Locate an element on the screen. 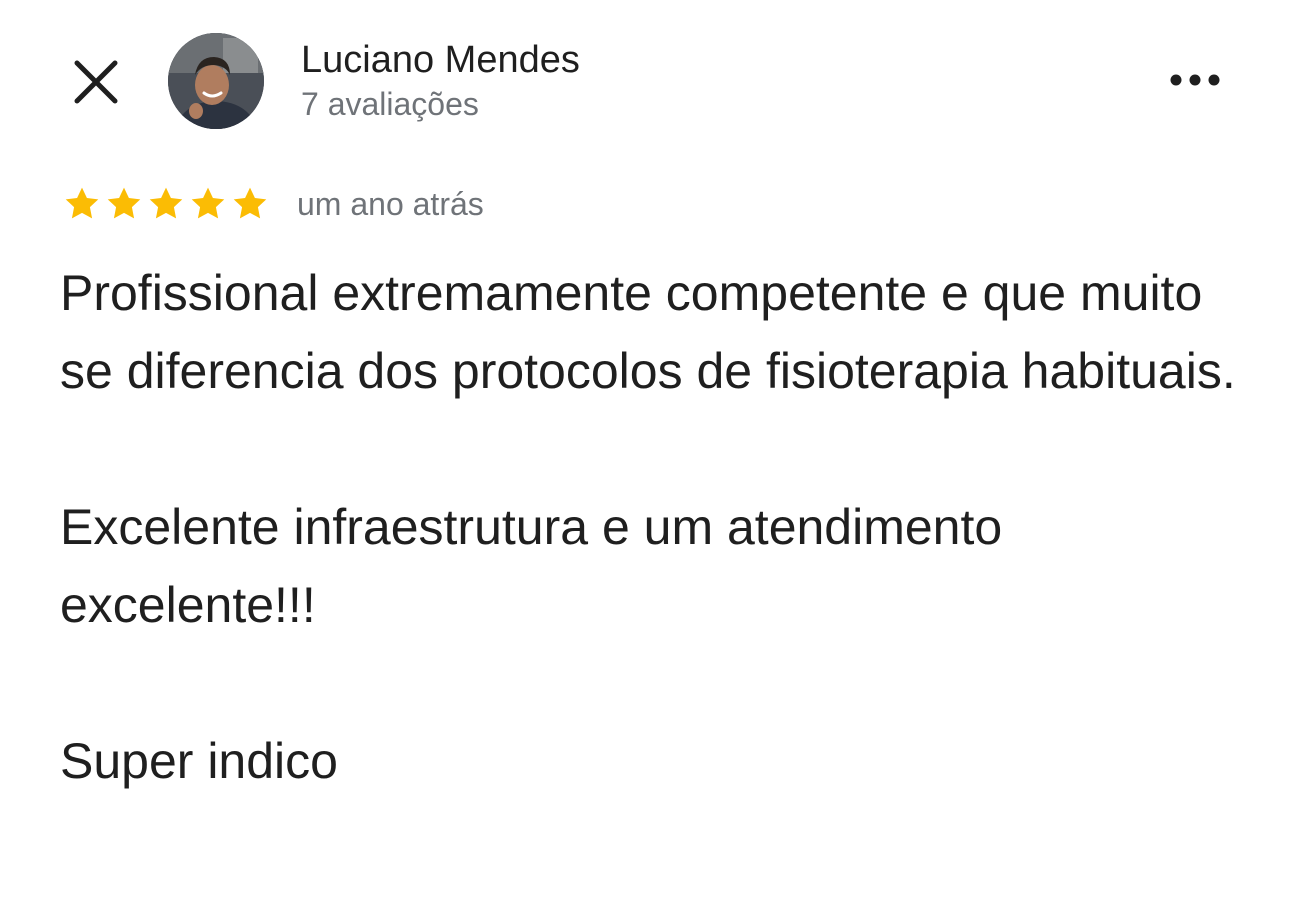 This screenshot has width=1290, height=905. more-options-button is located at coordinates (1195, 80).